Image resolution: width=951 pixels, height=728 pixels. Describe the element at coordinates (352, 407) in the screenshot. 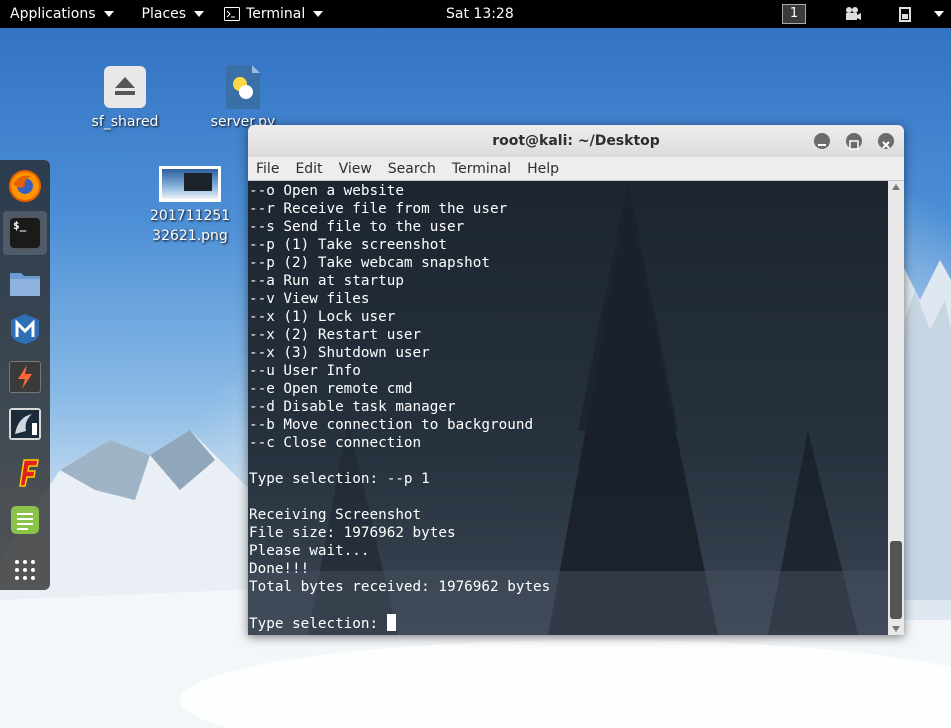

I see `terminal-line: --d Disable task manager` at that location.